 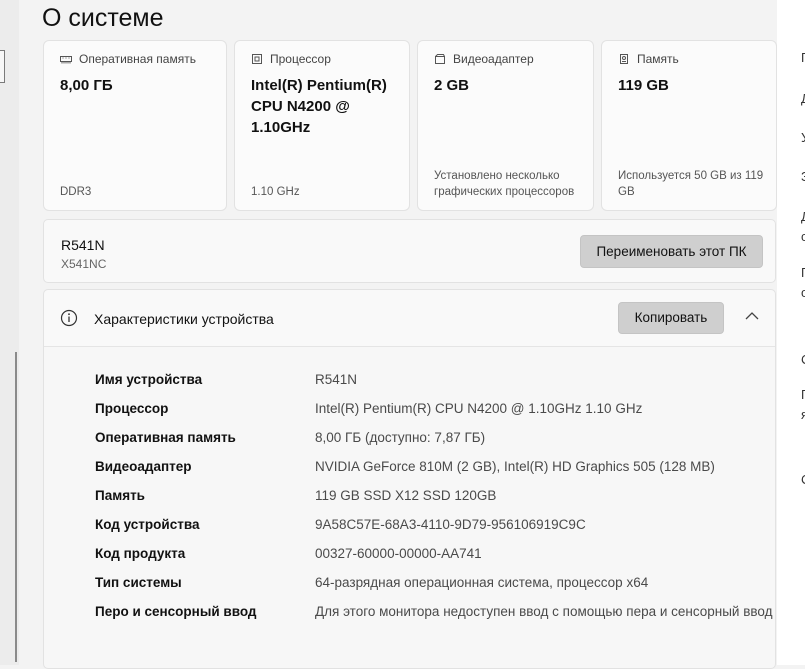 What do you see at coordinates (791, 332) in the screenshot?
I see `right-sidebar-fragments: П Д У З Дс По С Пя С` at bounding box center [791, 332].